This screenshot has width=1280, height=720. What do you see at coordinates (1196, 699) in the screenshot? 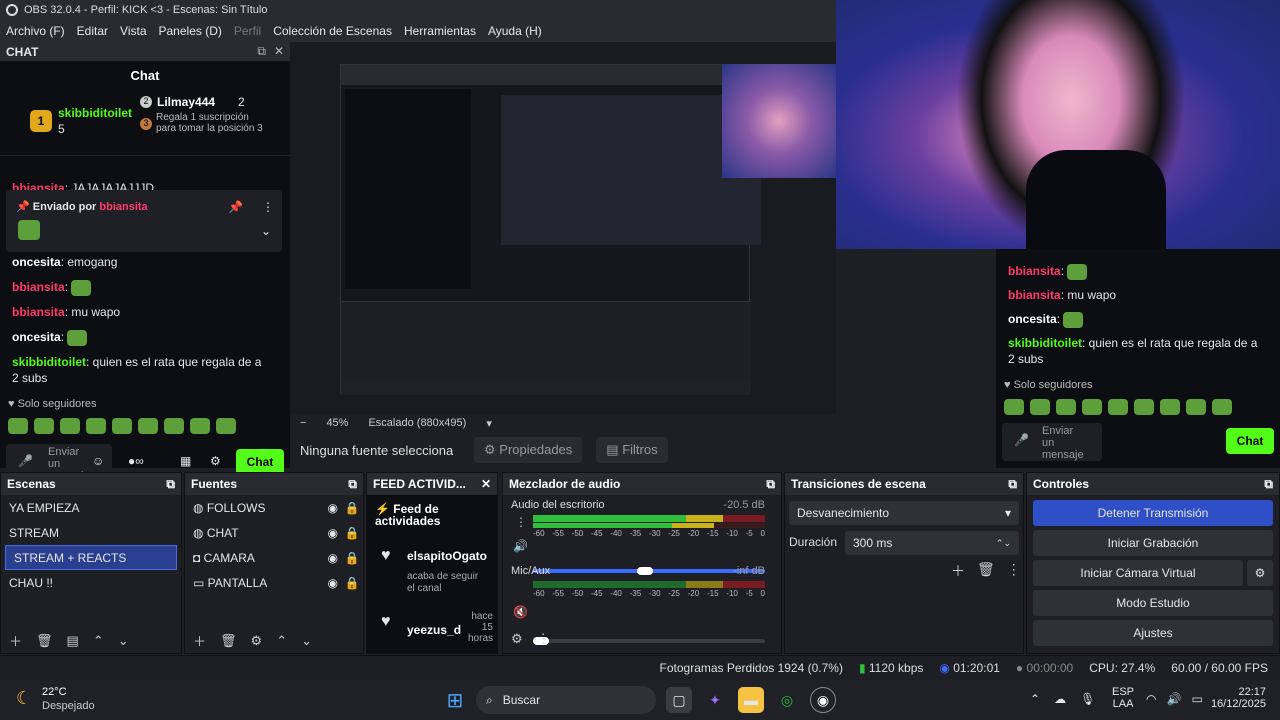
I see `battery-icon: ▭` at bounding box center [1196, 699].